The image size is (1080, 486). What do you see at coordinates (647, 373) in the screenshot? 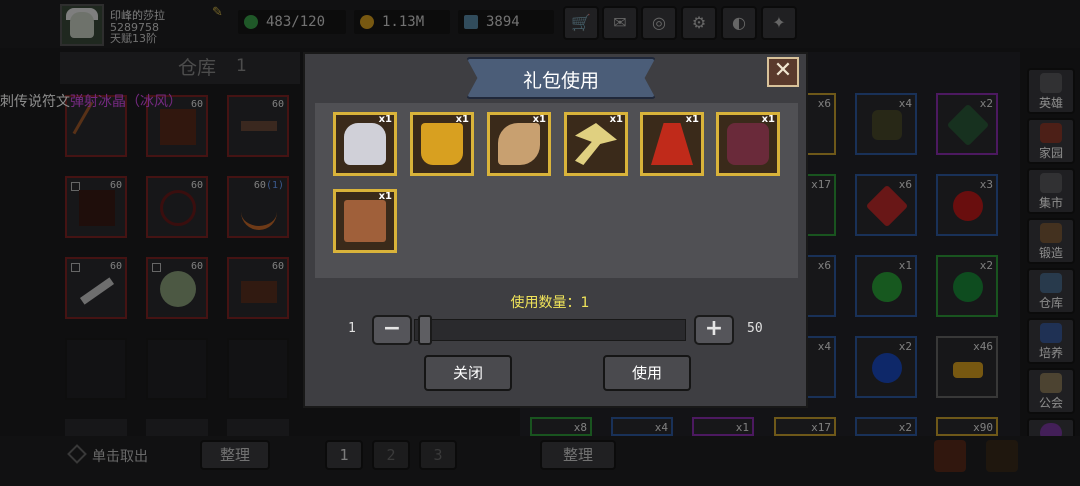
I see `use-button: 使用` at bounding box center [647, 373].